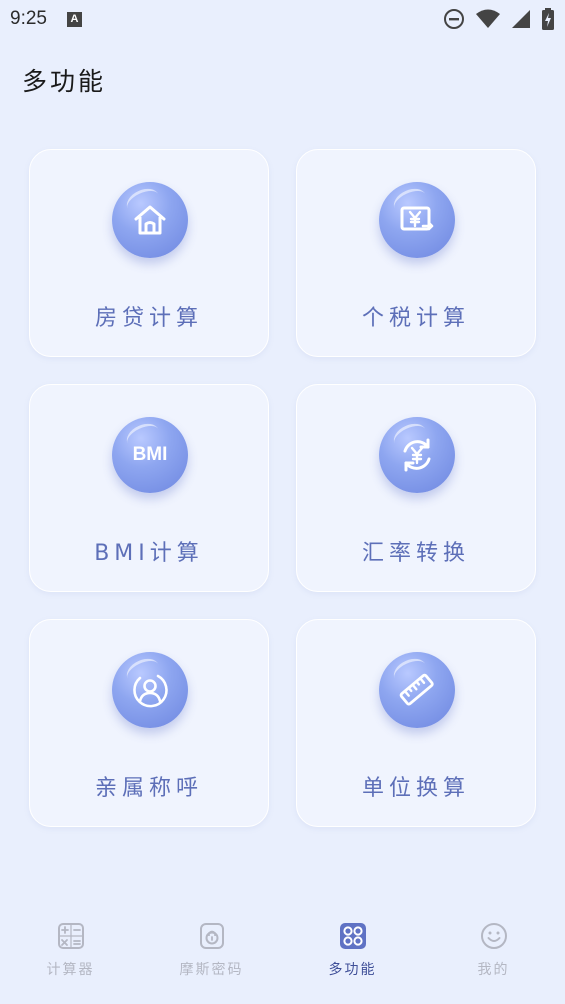  I want to click on ruler-icon, so click(417, 690).